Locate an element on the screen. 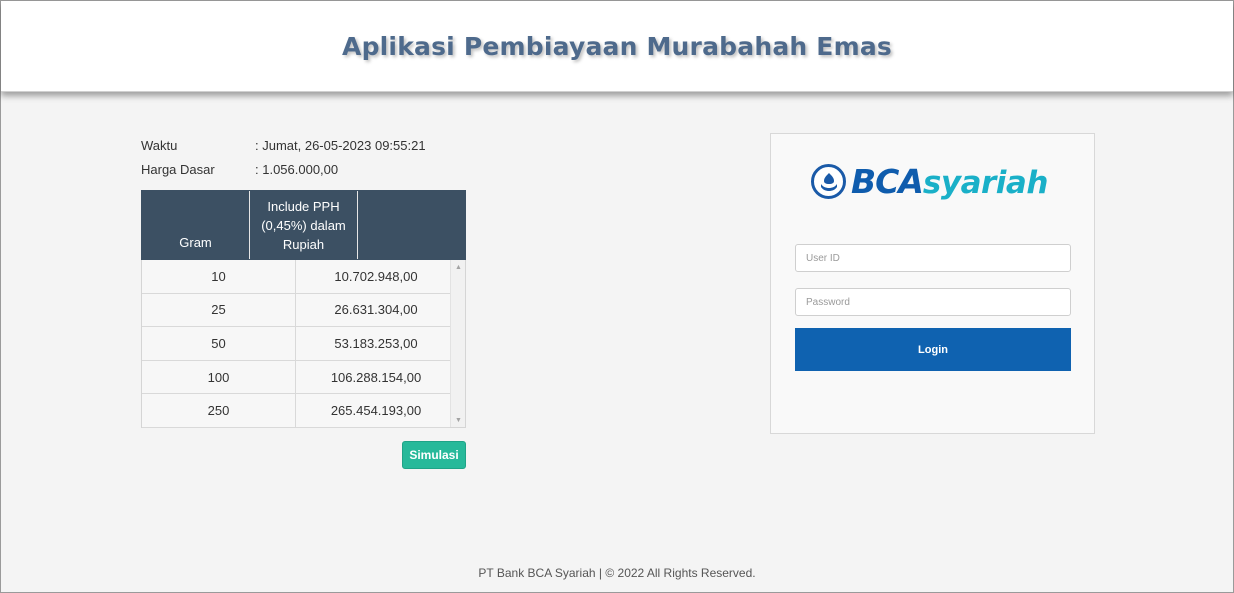 The height and width of the screenshot is (593, 1234). logo-wordmark: BCAsyariah is located at coordinates (949, 181).